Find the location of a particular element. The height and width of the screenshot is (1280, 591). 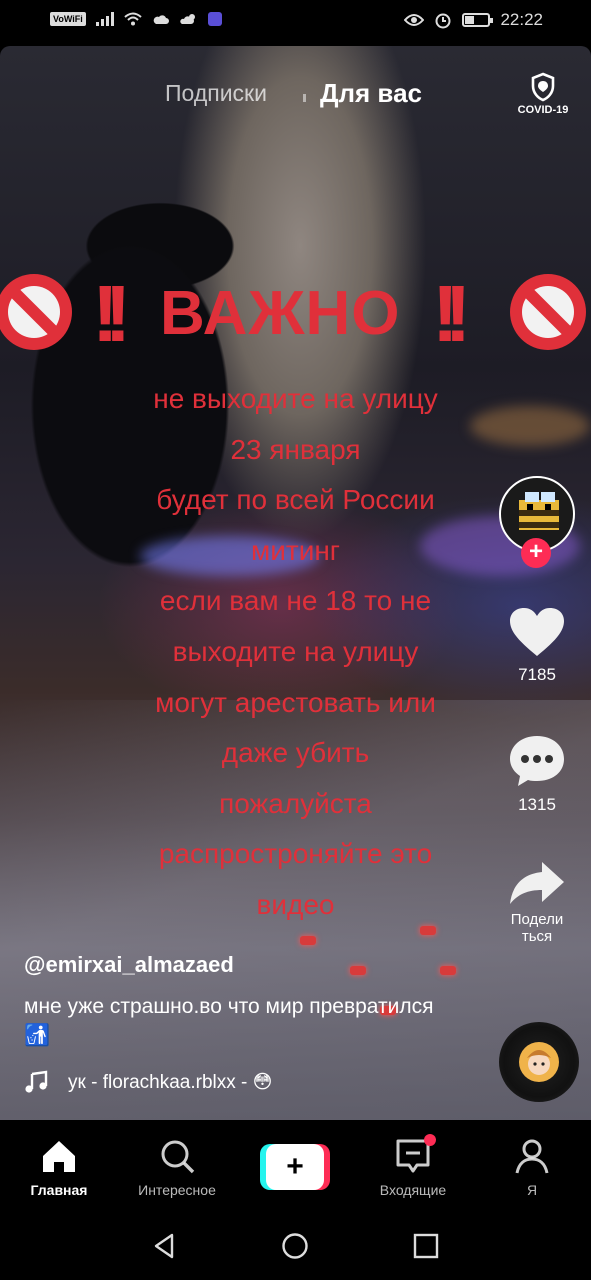

tab-following: Подписки is located at coordinates (216, 93).